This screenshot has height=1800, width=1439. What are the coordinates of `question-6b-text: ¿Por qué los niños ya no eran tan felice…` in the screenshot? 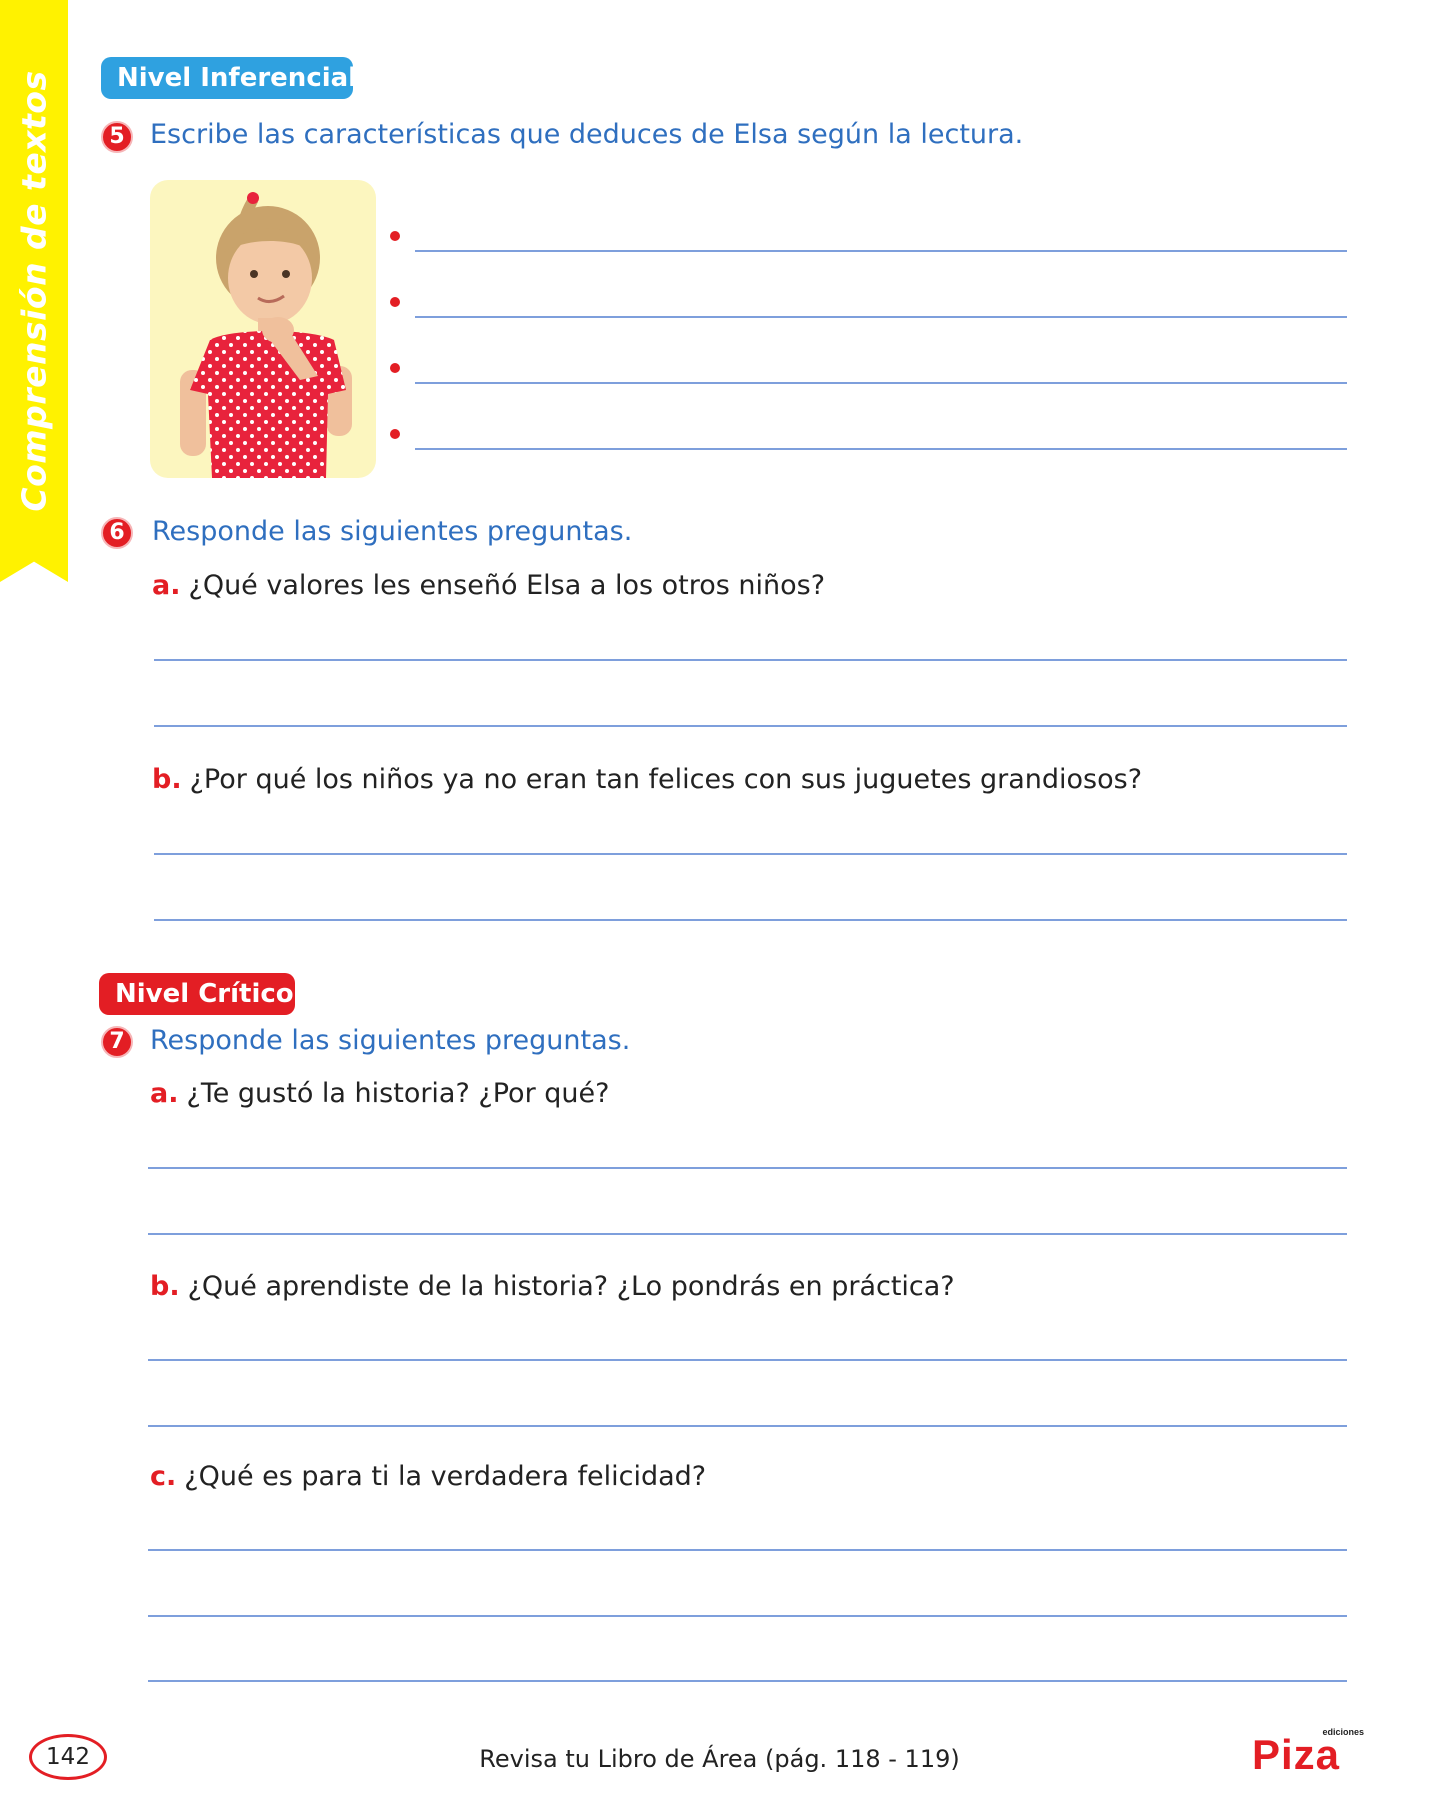 It's located at (666, 779).